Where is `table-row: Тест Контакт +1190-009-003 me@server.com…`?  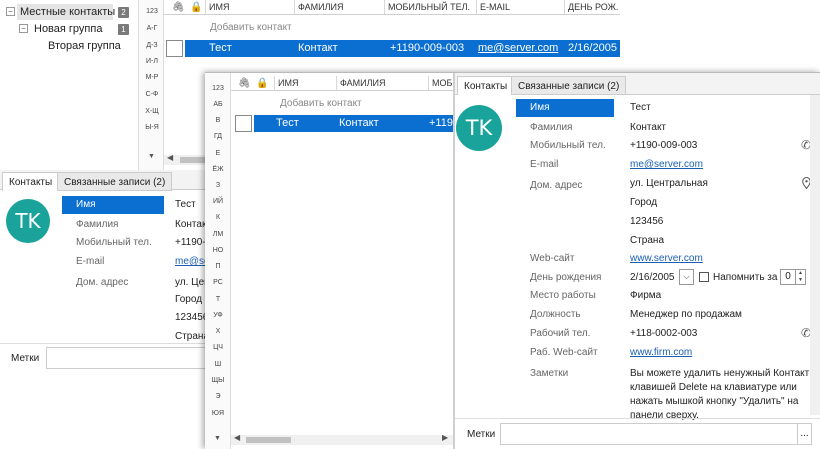 table-row: Тест Контакт +1190-009-003 me@server.com… is located at coordinates (402, 48).